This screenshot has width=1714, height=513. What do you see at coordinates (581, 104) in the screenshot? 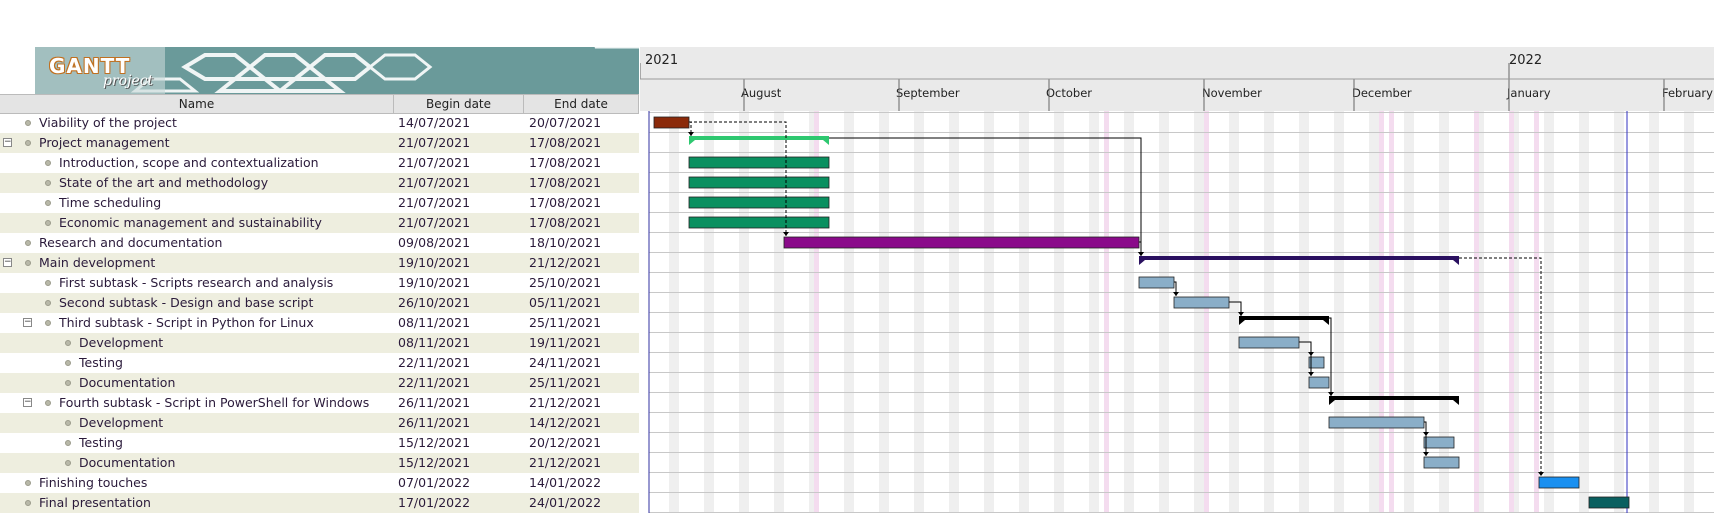
I see `column-header-end-date: End date` at bounding box center [581, 104].